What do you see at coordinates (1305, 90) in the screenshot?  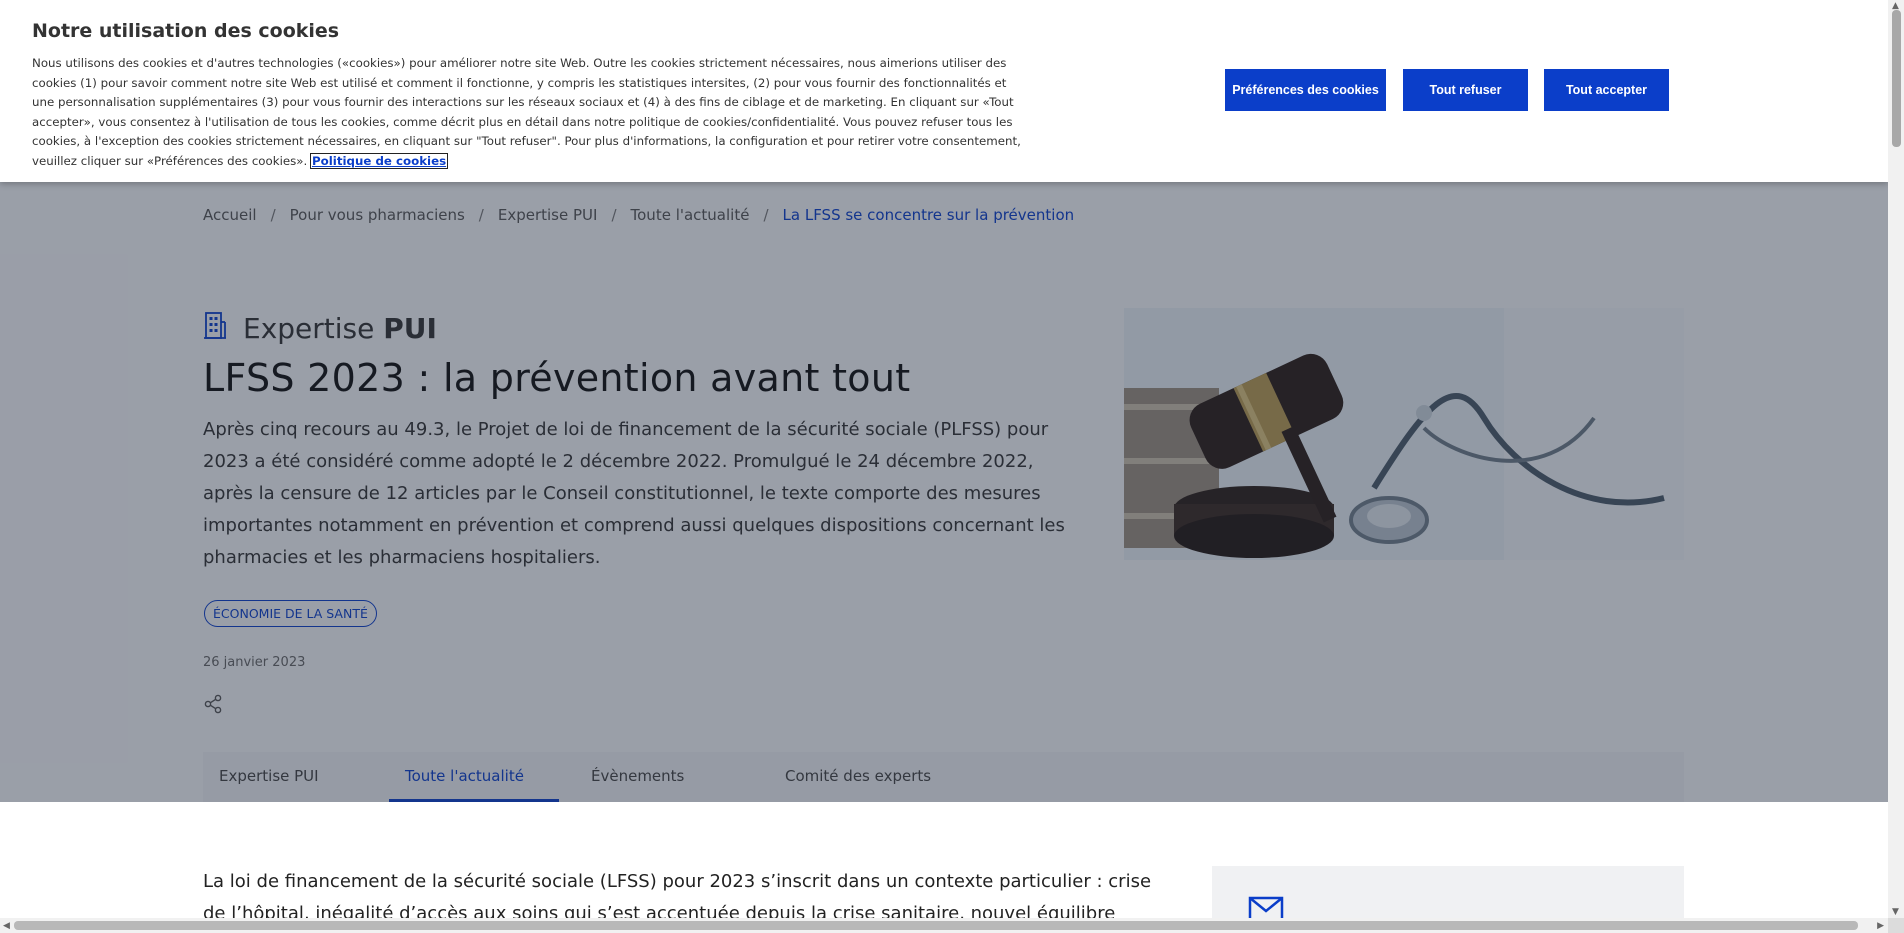 I see `cookie-preferences-button: Préférences des cookies` at bounding box center [1305, 90].